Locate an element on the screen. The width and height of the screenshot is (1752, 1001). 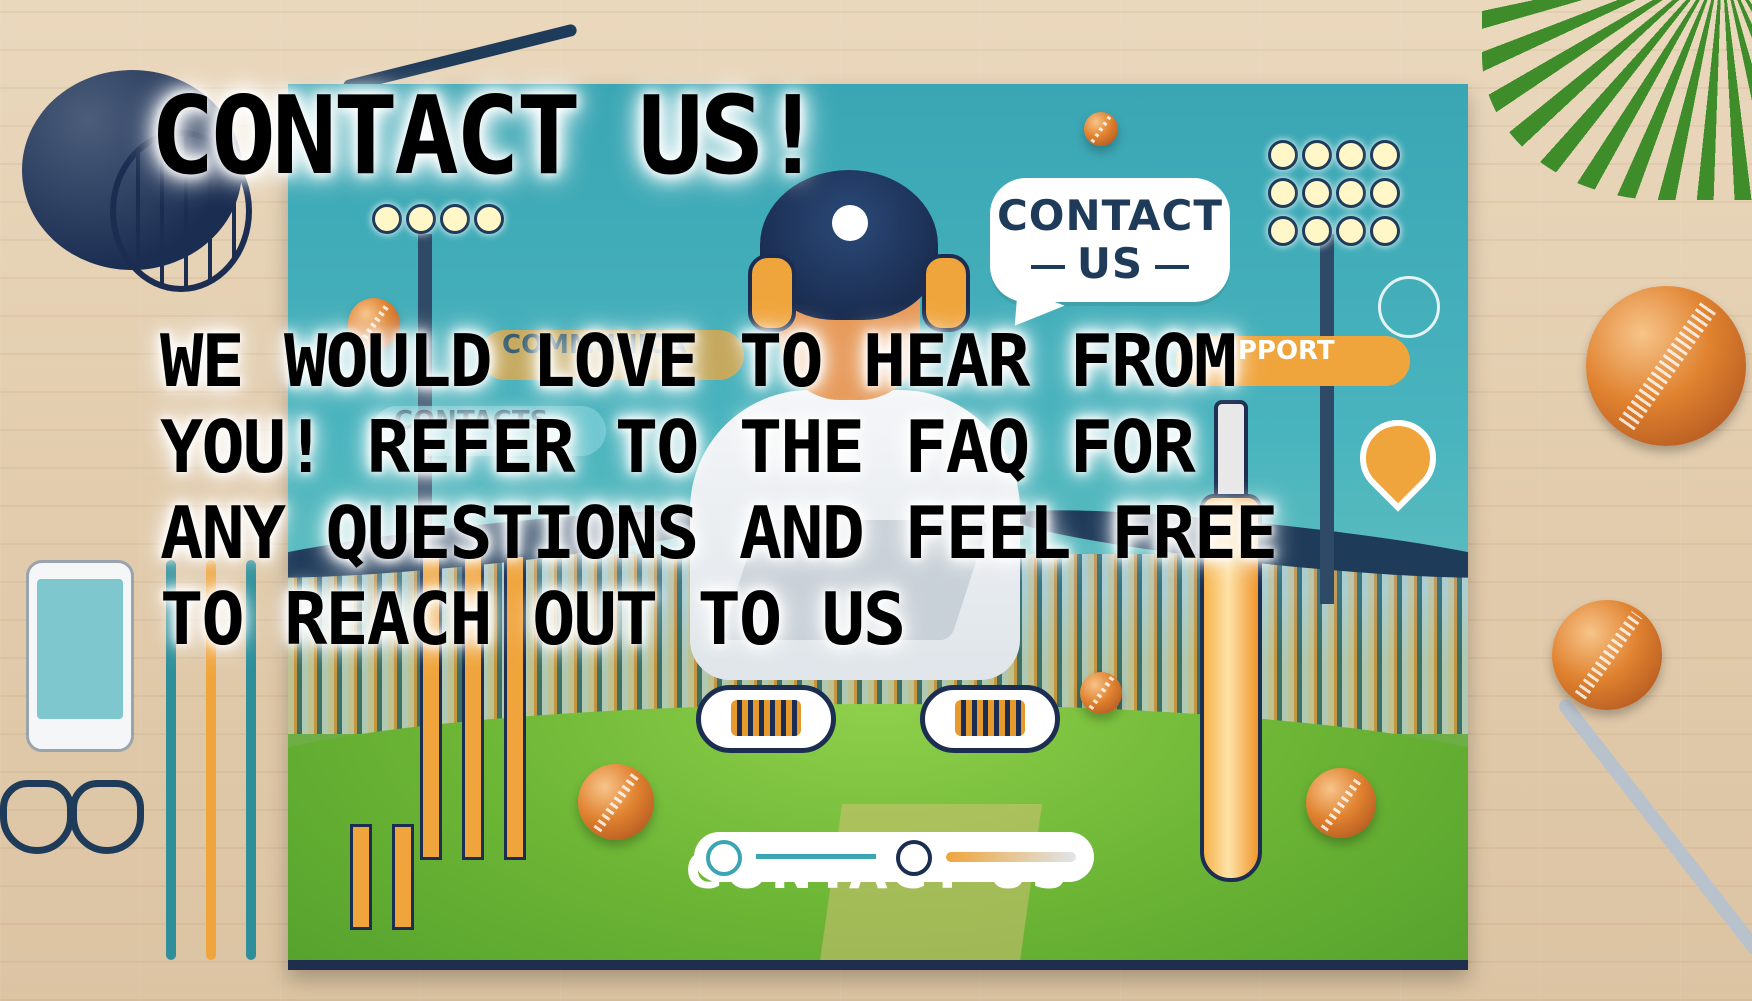
speech-bubble-icon: CONTACT US is located at coordinates (1110, 240).